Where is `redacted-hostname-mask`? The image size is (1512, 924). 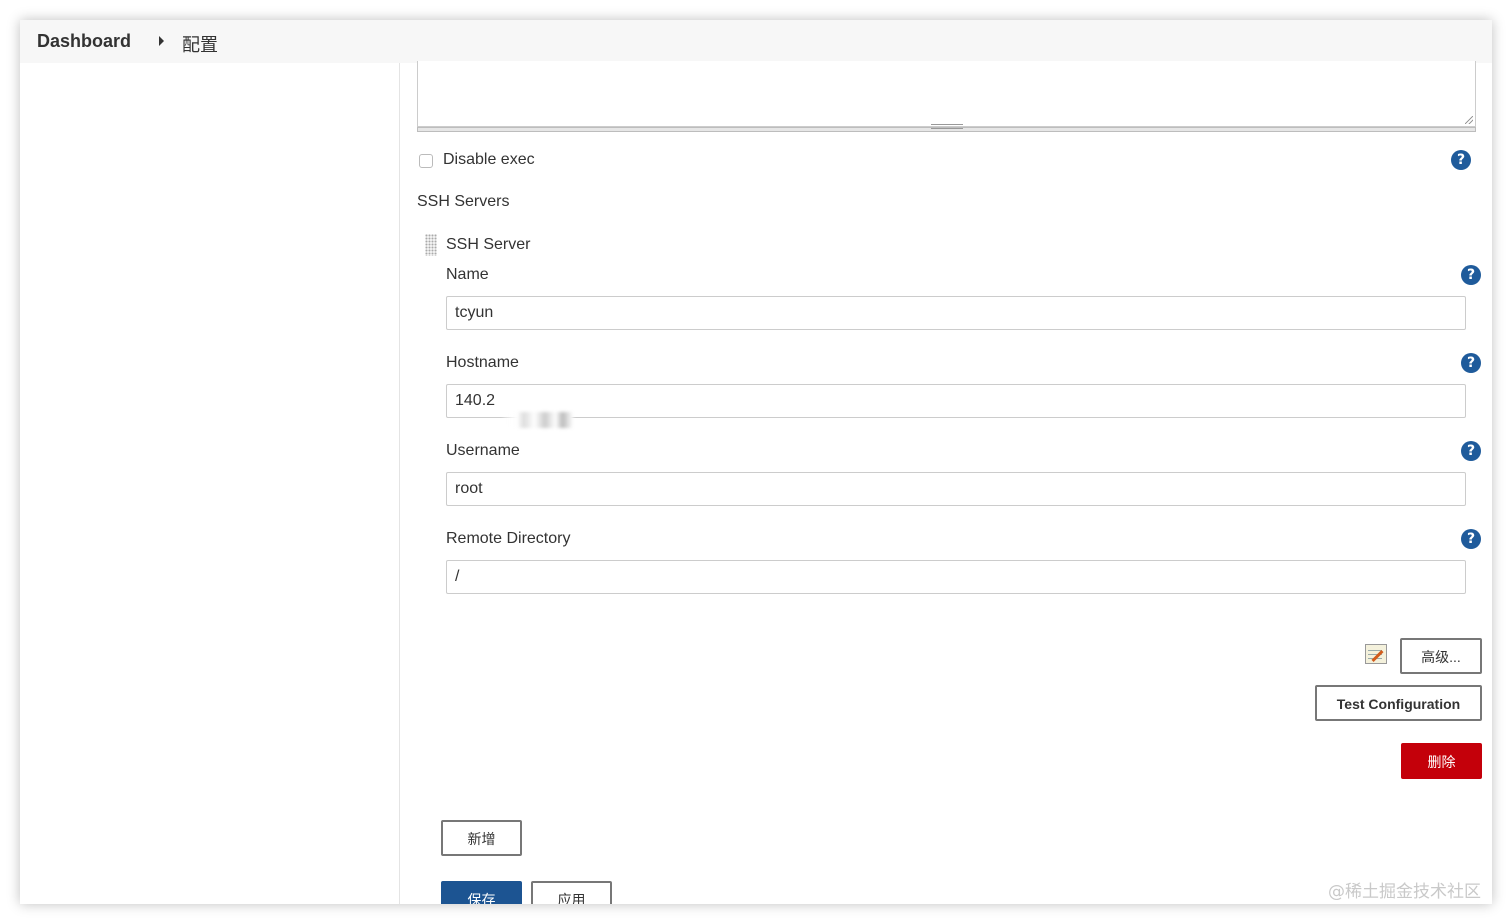
redacted-hostname-mask is located at coordinates (538, 420).